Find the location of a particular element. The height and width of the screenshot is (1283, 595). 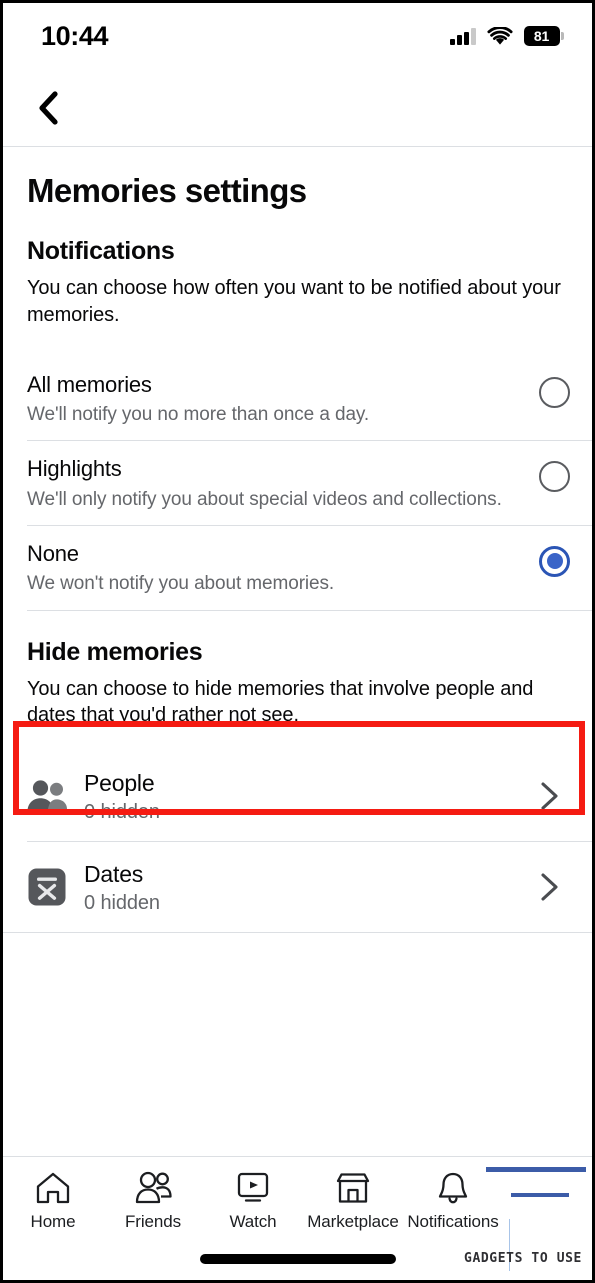

tab-label: Notifications is located at coordinates (453, 1221).